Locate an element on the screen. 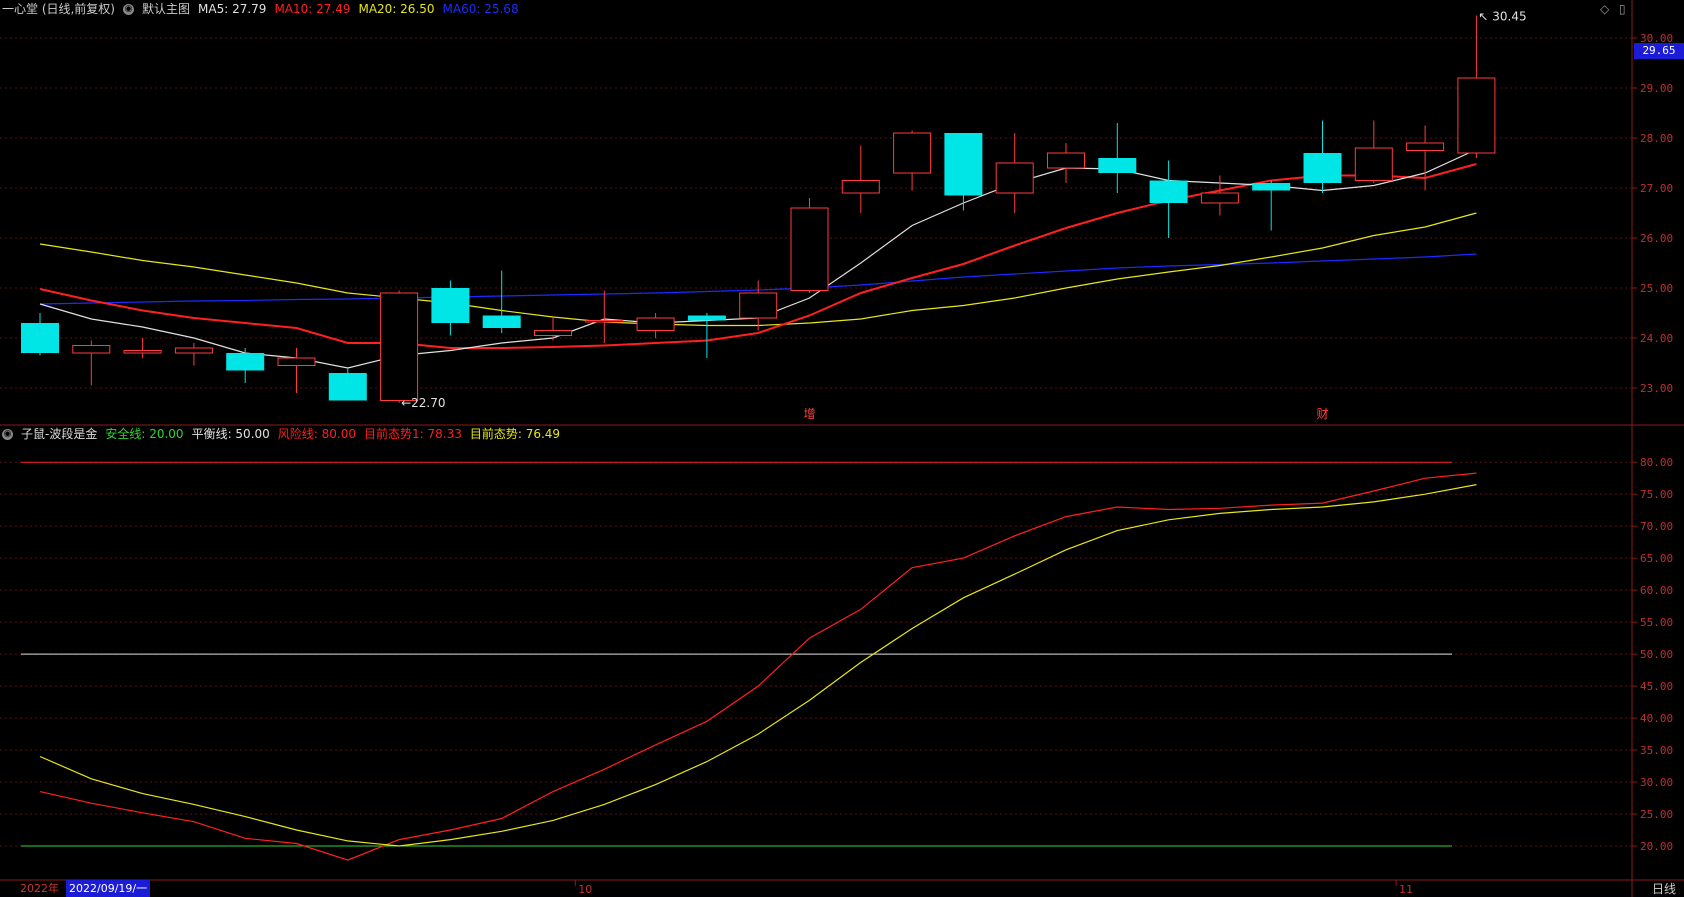  x-tick-label: 10 is located at coordinates (585, 889).